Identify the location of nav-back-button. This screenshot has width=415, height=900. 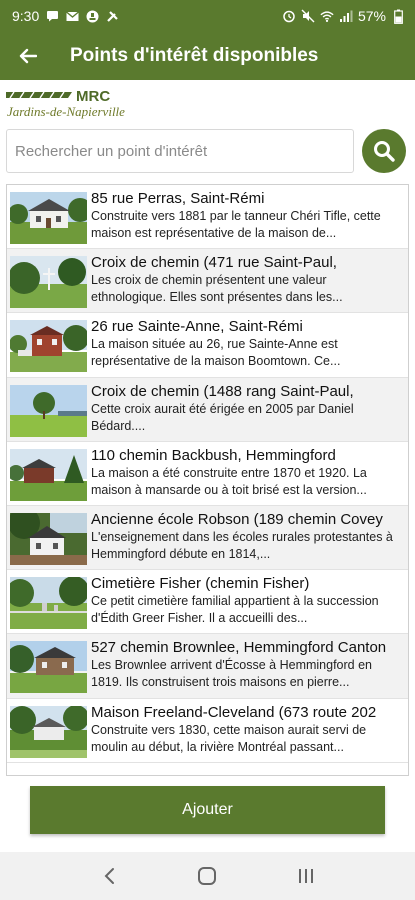
(109, 876).